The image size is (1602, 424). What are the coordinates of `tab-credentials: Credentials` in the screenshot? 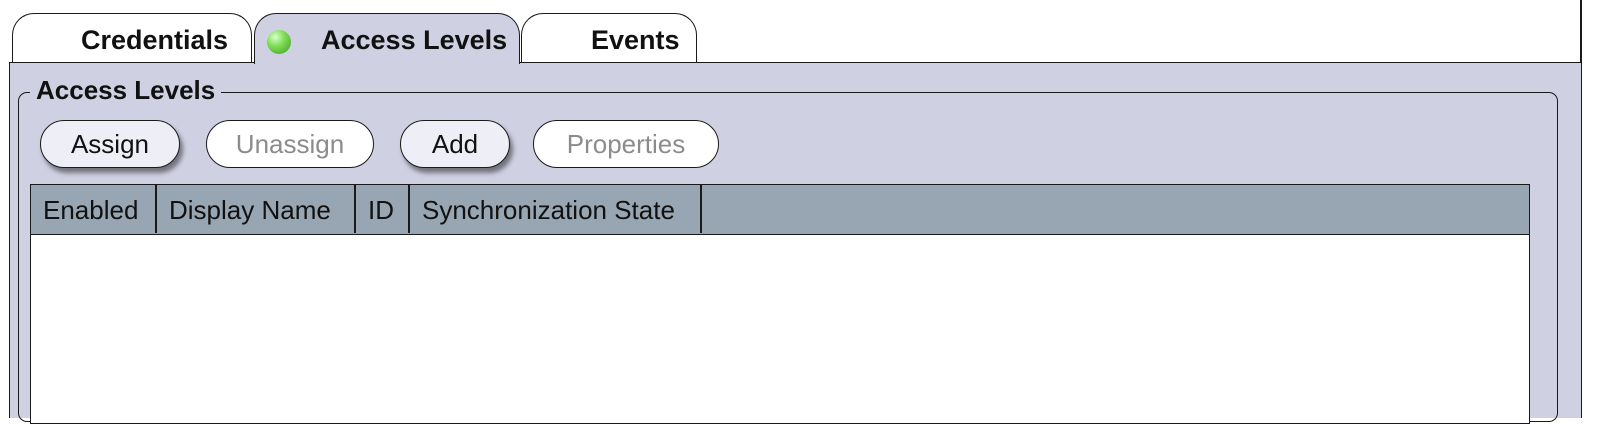 It's located at (132, 38).